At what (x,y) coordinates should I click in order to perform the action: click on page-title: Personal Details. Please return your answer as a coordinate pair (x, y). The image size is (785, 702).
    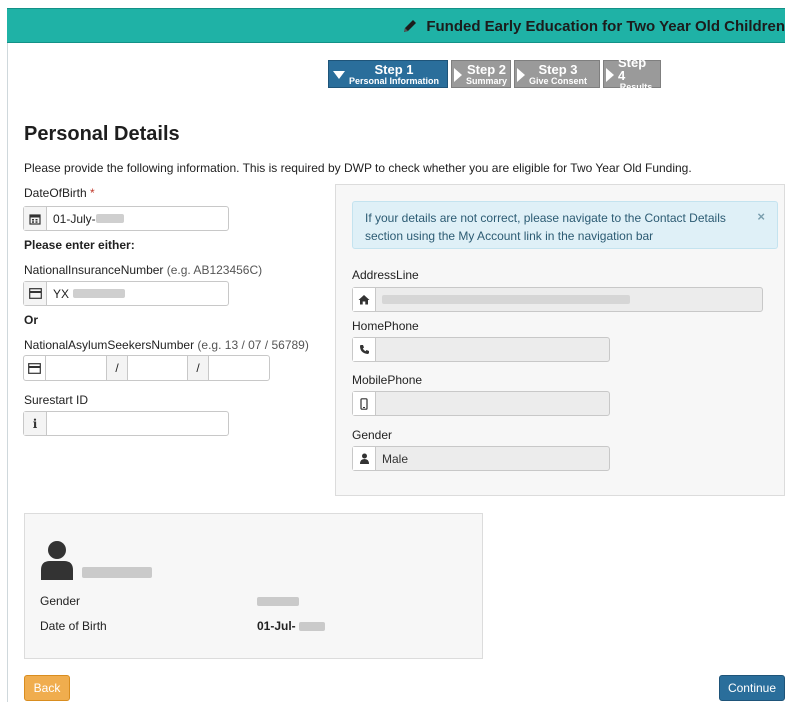
    Looking at the image, I should click on (102, 134).